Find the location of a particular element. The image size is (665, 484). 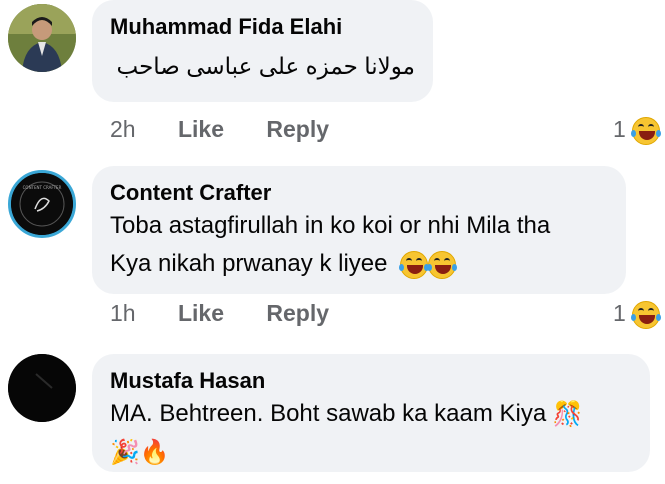

comment-timestamp: 1h is located at coordinates (123, 313).